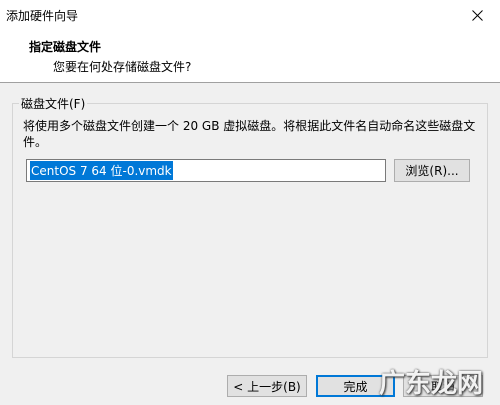 The width and height of the screenshot is (500, 405). Describe the element at coordinates (250, 56) in the screenshot. I see `wizard-header: 指定磁盘文件 您要在何处存储磁盘文件?` at that location.